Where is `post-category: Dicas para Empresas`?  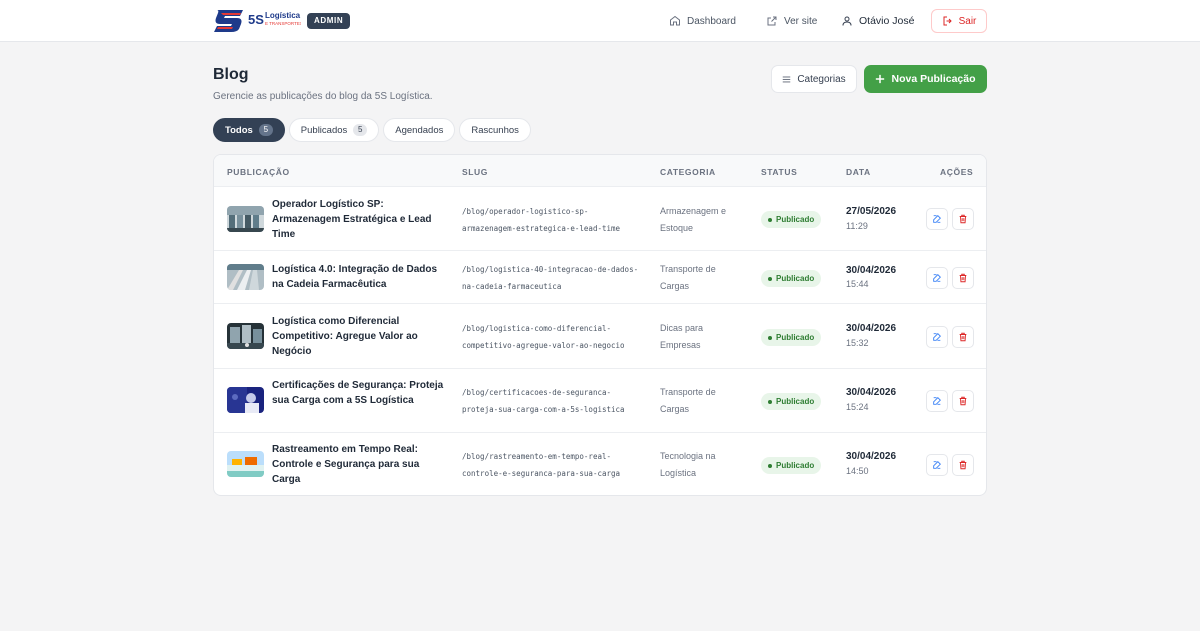 post-category: Dicas para Empresas is located at coordinates (682, 336).